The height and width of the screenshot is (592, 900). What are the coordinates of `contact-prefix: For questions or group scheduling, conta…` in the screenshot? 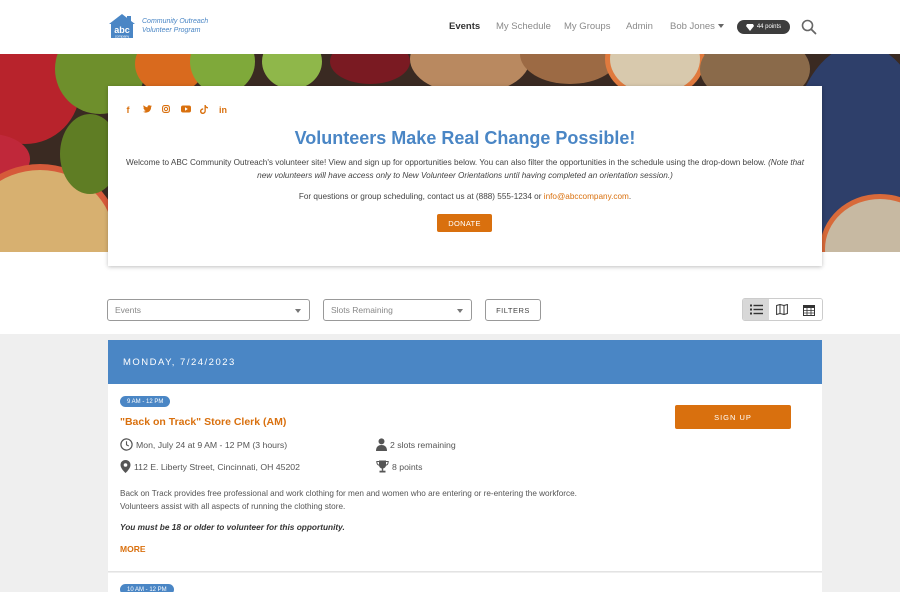 It's located at (421, 196).